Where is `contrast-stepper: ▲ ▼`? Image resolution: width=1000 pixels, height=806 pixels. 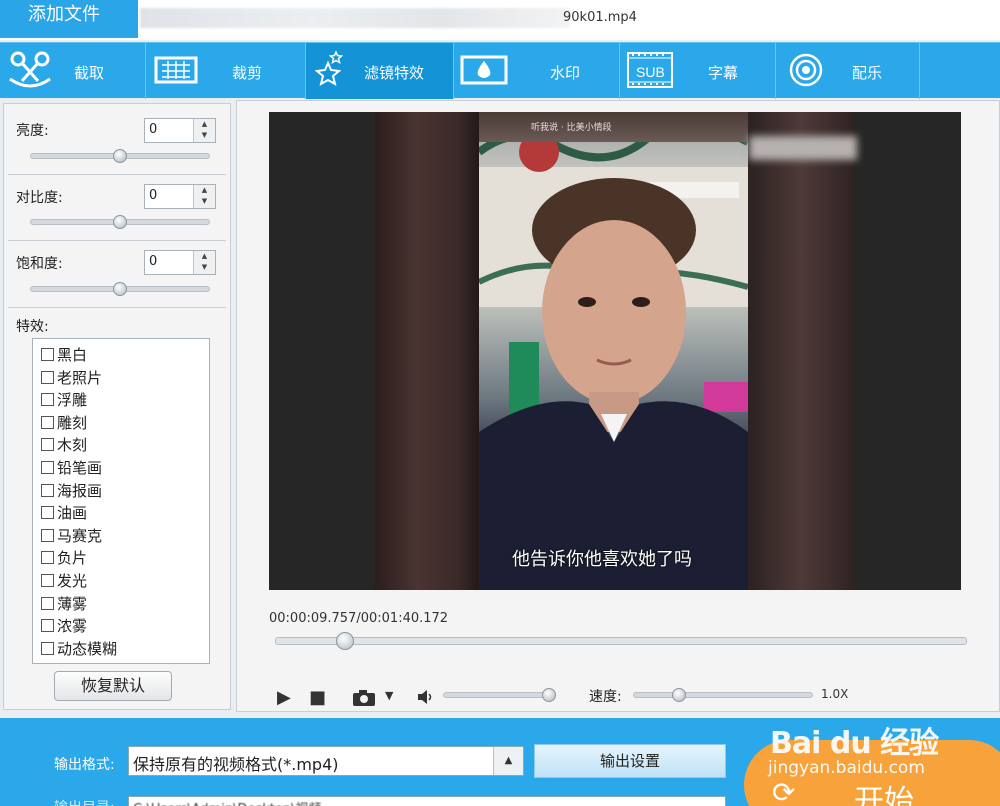
contrast-stepper: ▲ ▼ is located at coordinates (204, 196).